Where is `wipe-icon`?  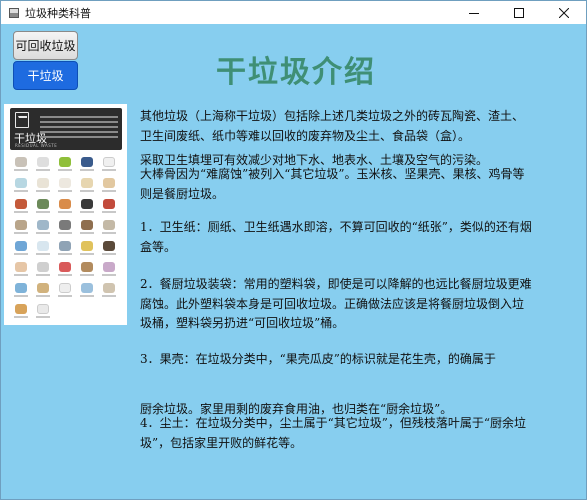 wipe-icon is located at coordinates (43, 311).